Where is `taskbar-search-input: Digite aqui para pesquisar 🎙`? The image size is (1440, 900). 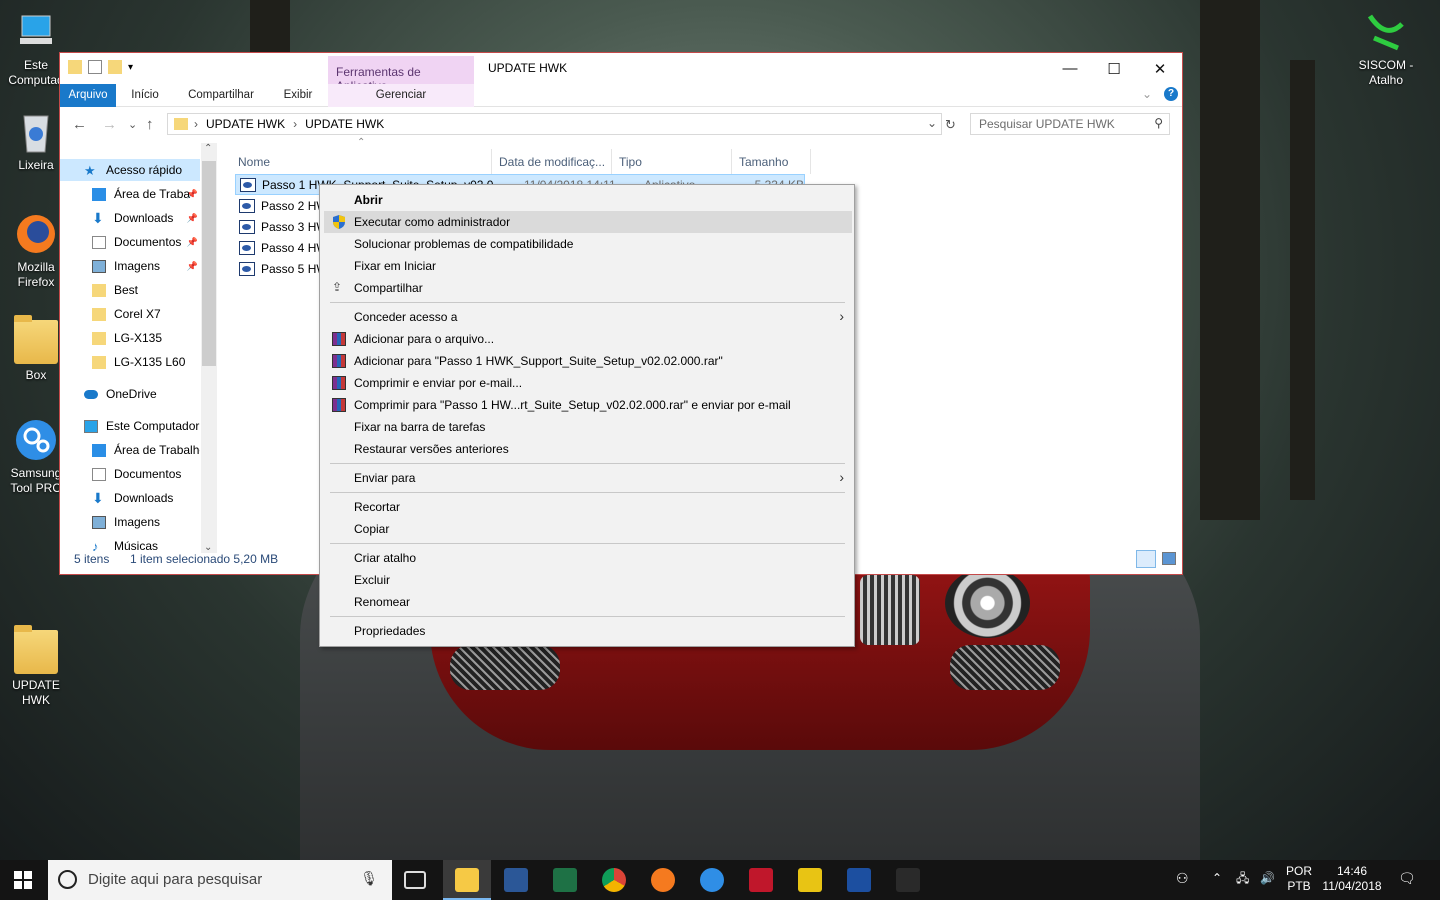 taskbar-search-input: Digite aqui para pesquisar 🎙 is located at coordinates (220, 880).